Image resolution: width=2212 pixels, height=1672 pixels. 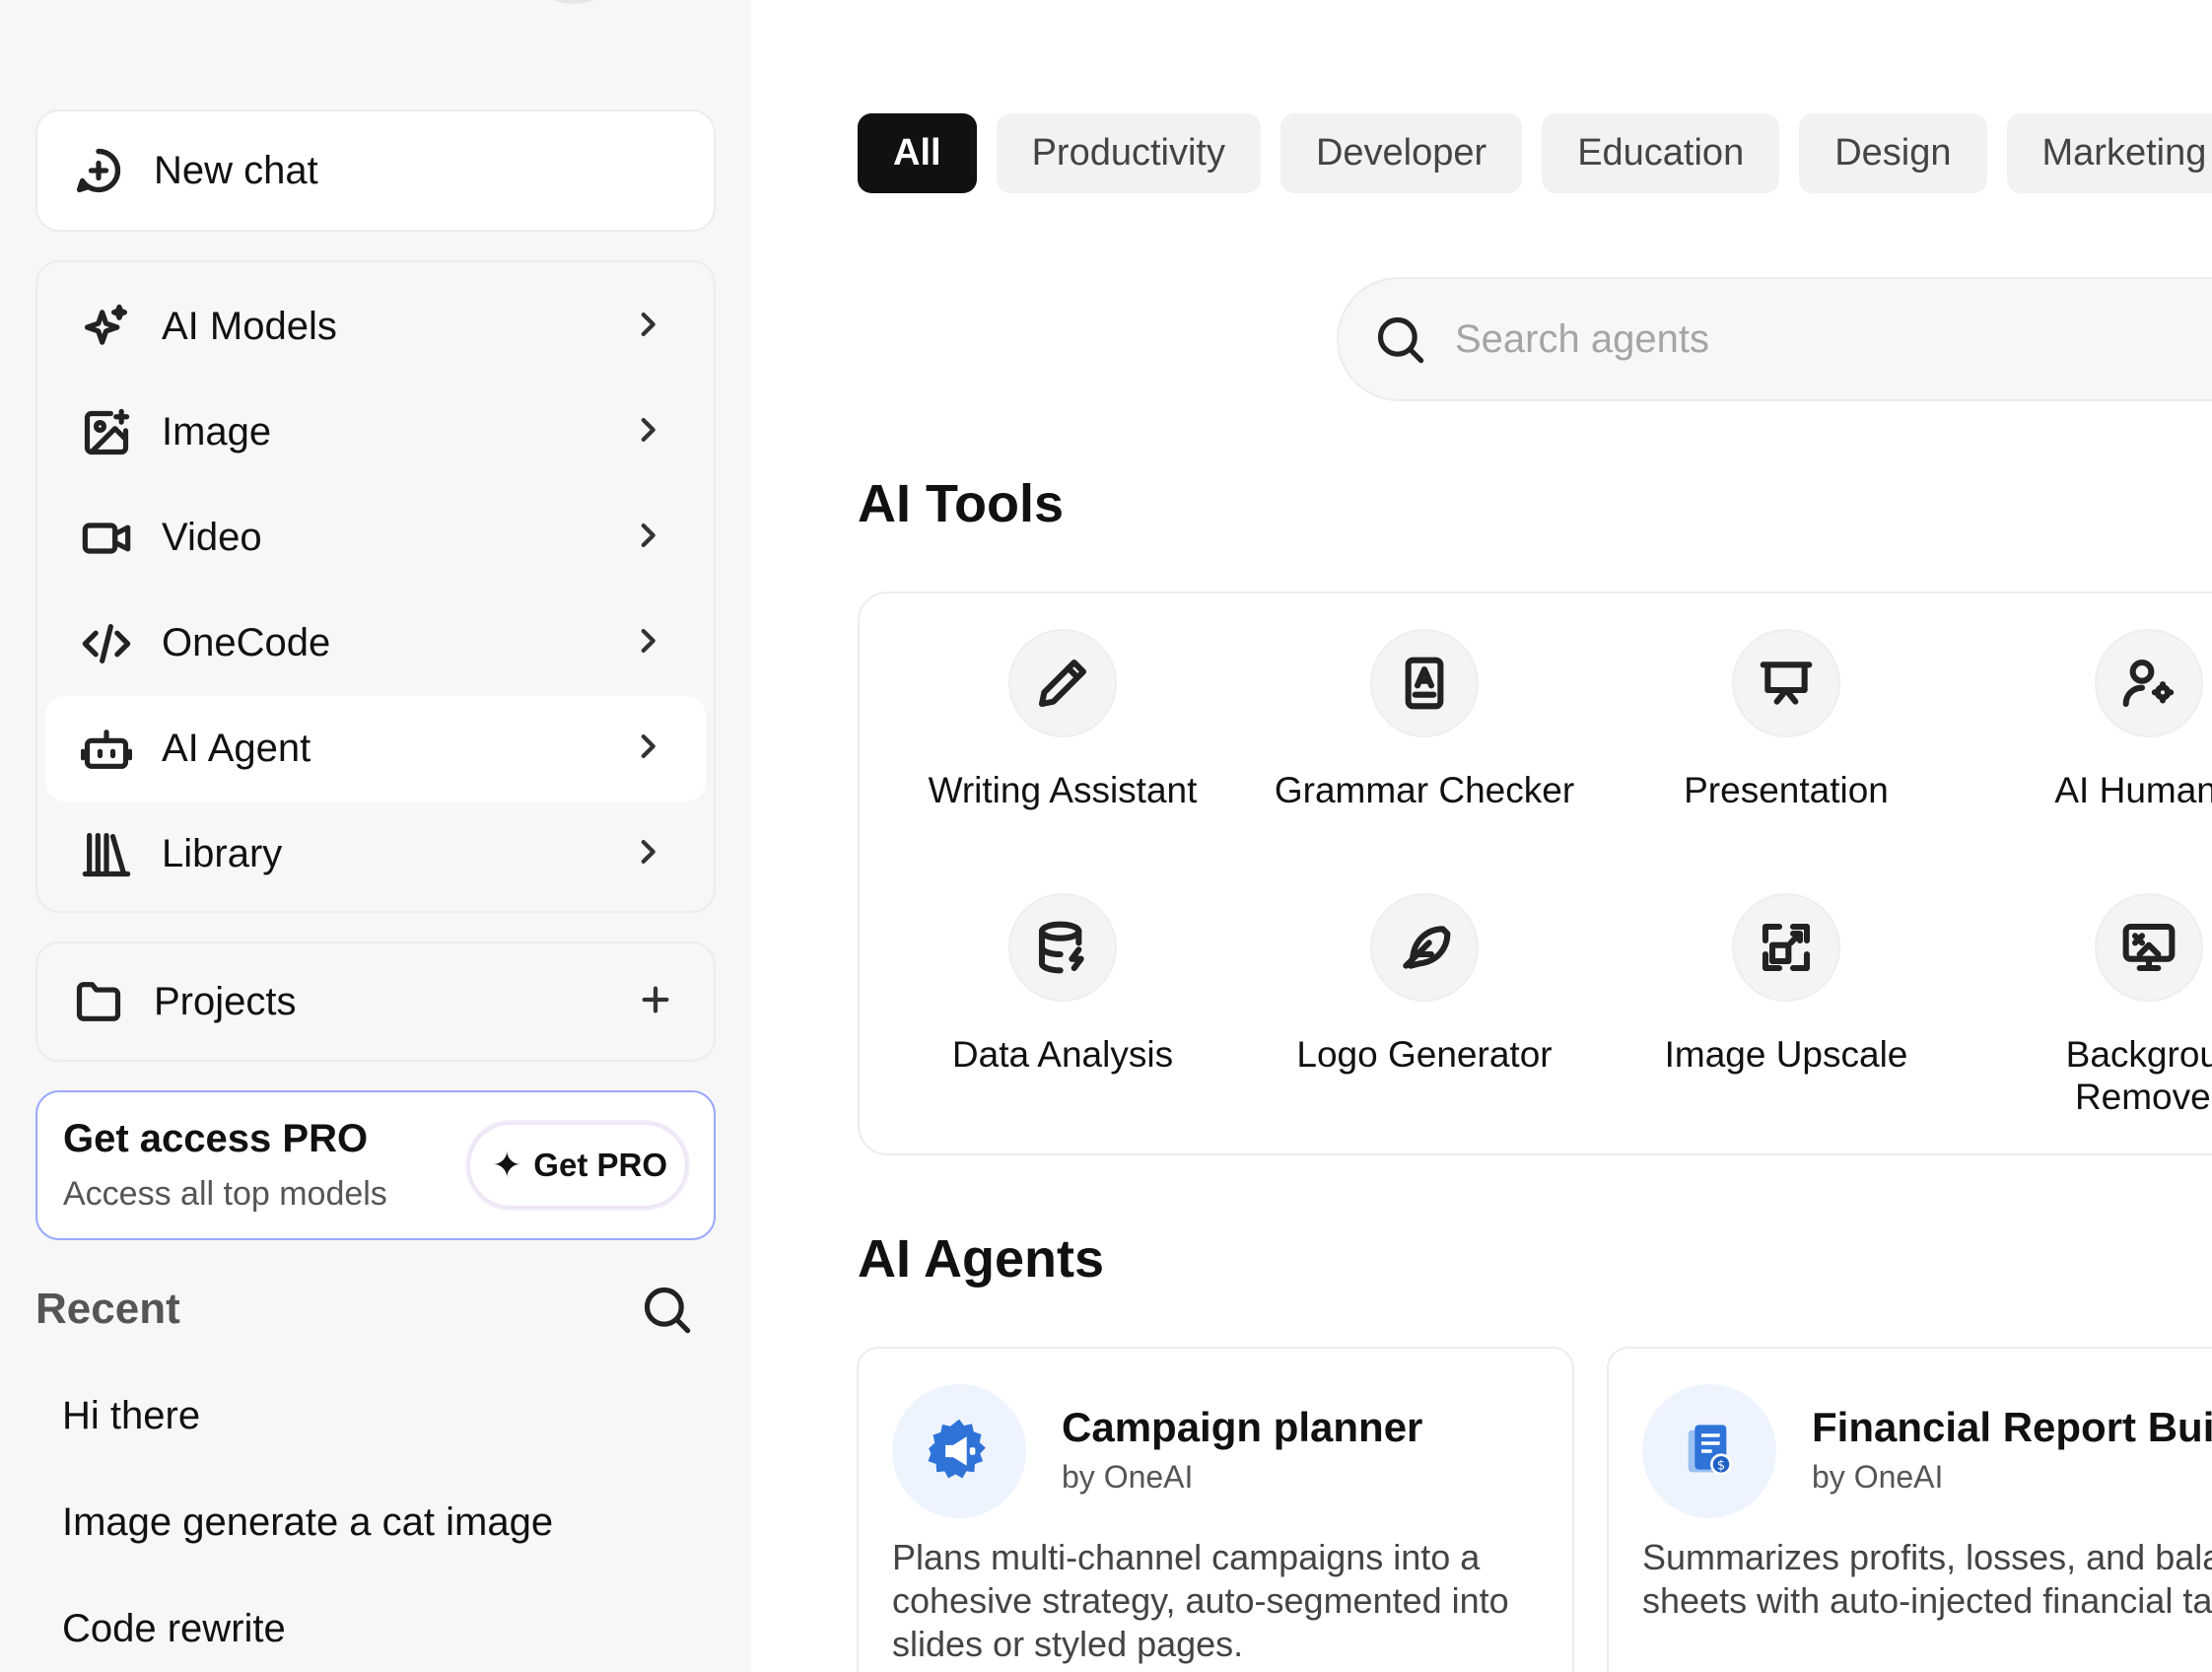 I want to click on recent-title: Recent, so click(x=108, y=1309).